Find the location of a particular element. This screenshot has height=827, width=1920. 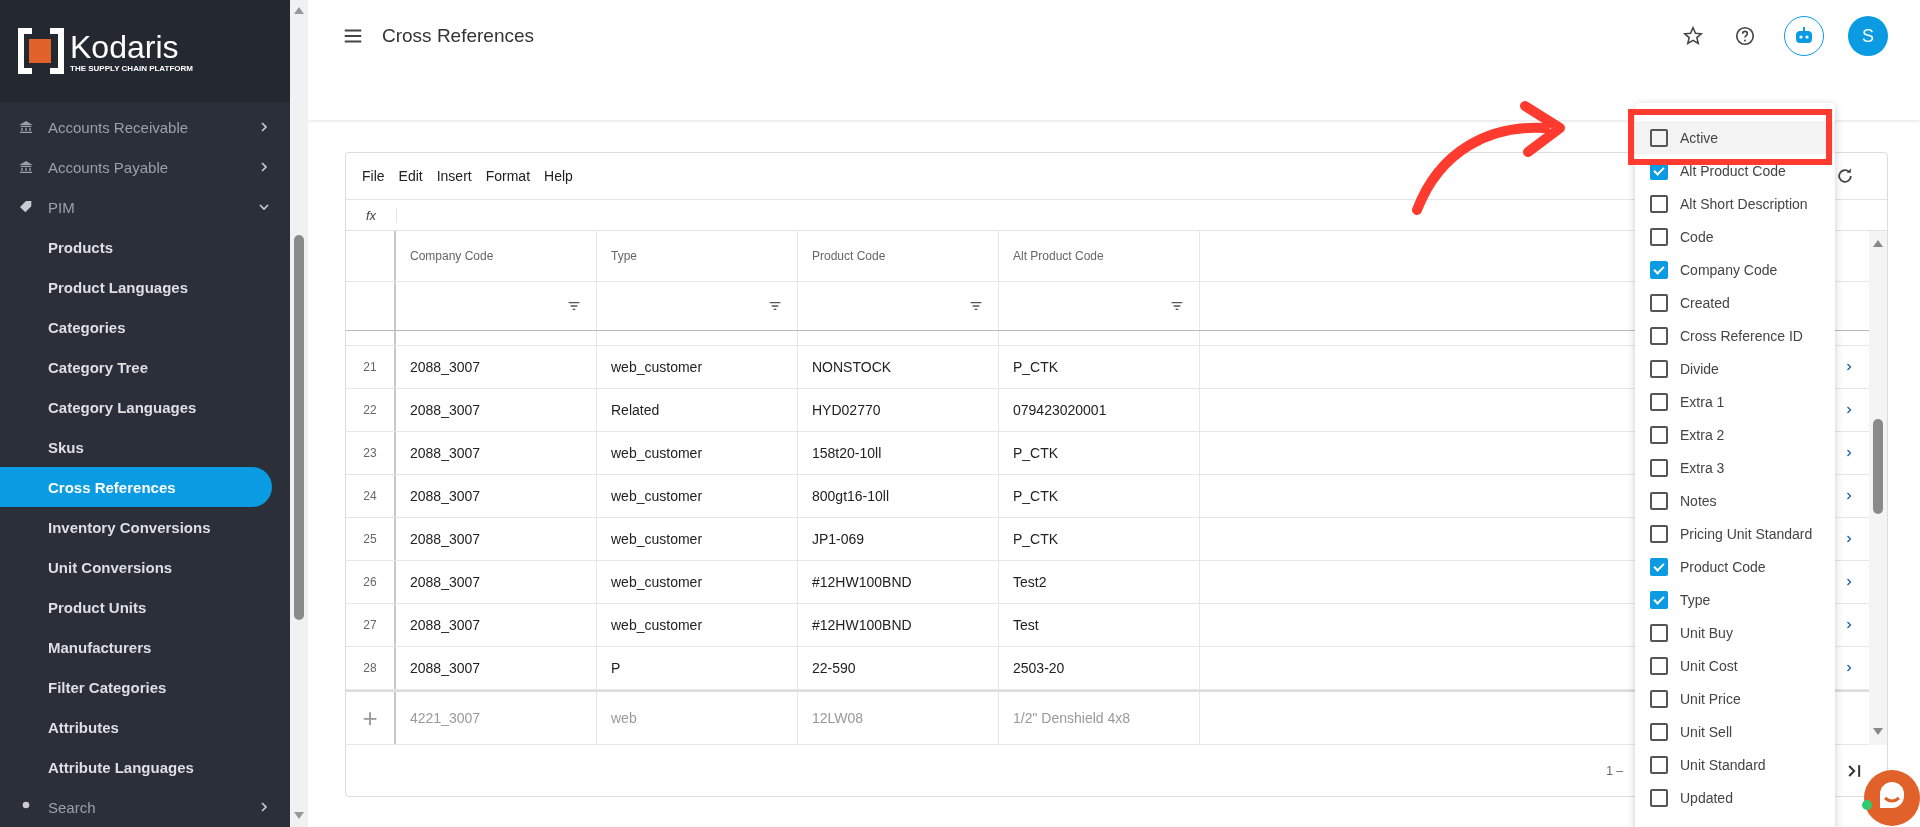

column-header: Type is located at coordinates (697, 256).